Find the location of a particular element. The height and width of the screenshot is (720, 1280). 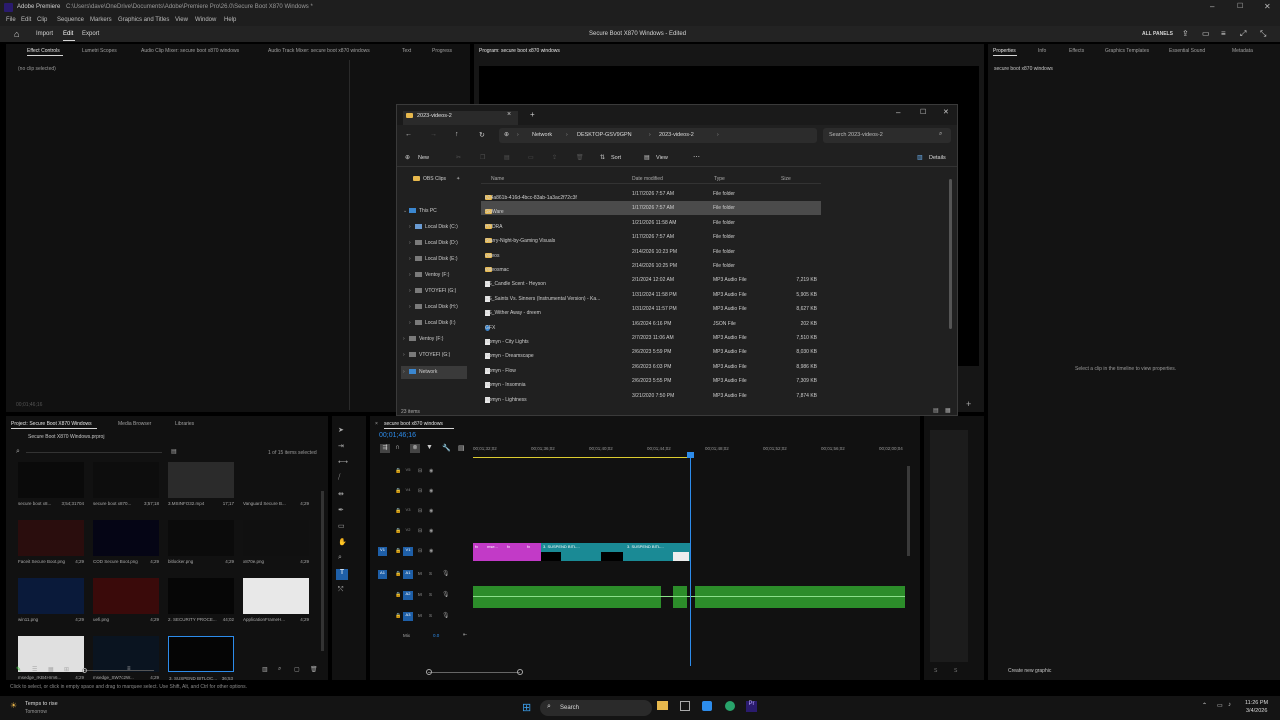

icon-view-icon: ▦ is located at coordinates (51, 669).